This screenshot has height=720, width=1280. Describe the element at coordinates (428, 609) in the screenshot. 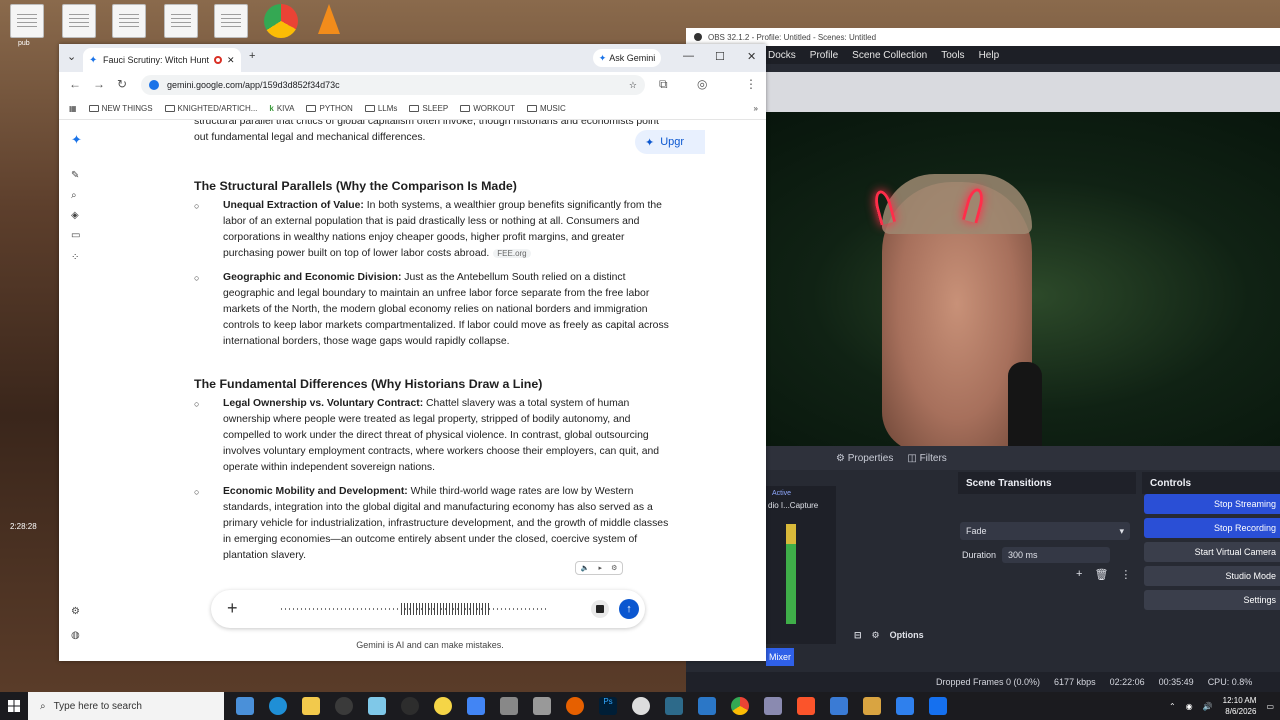

I see `prompt-composer: + ↑` at that location.